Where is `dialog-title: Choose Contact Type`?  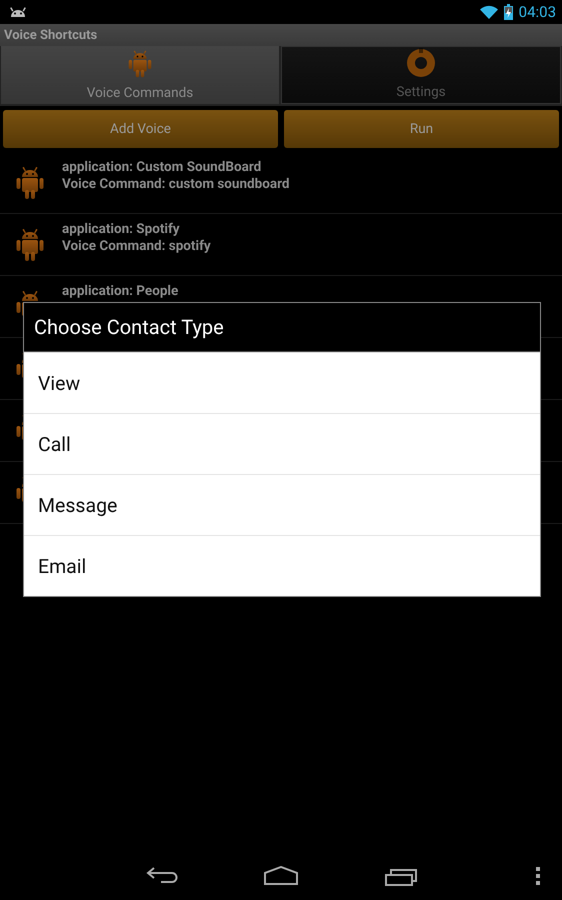 dialog-title: Choose Contact Type is located at coordinates (282, 327).